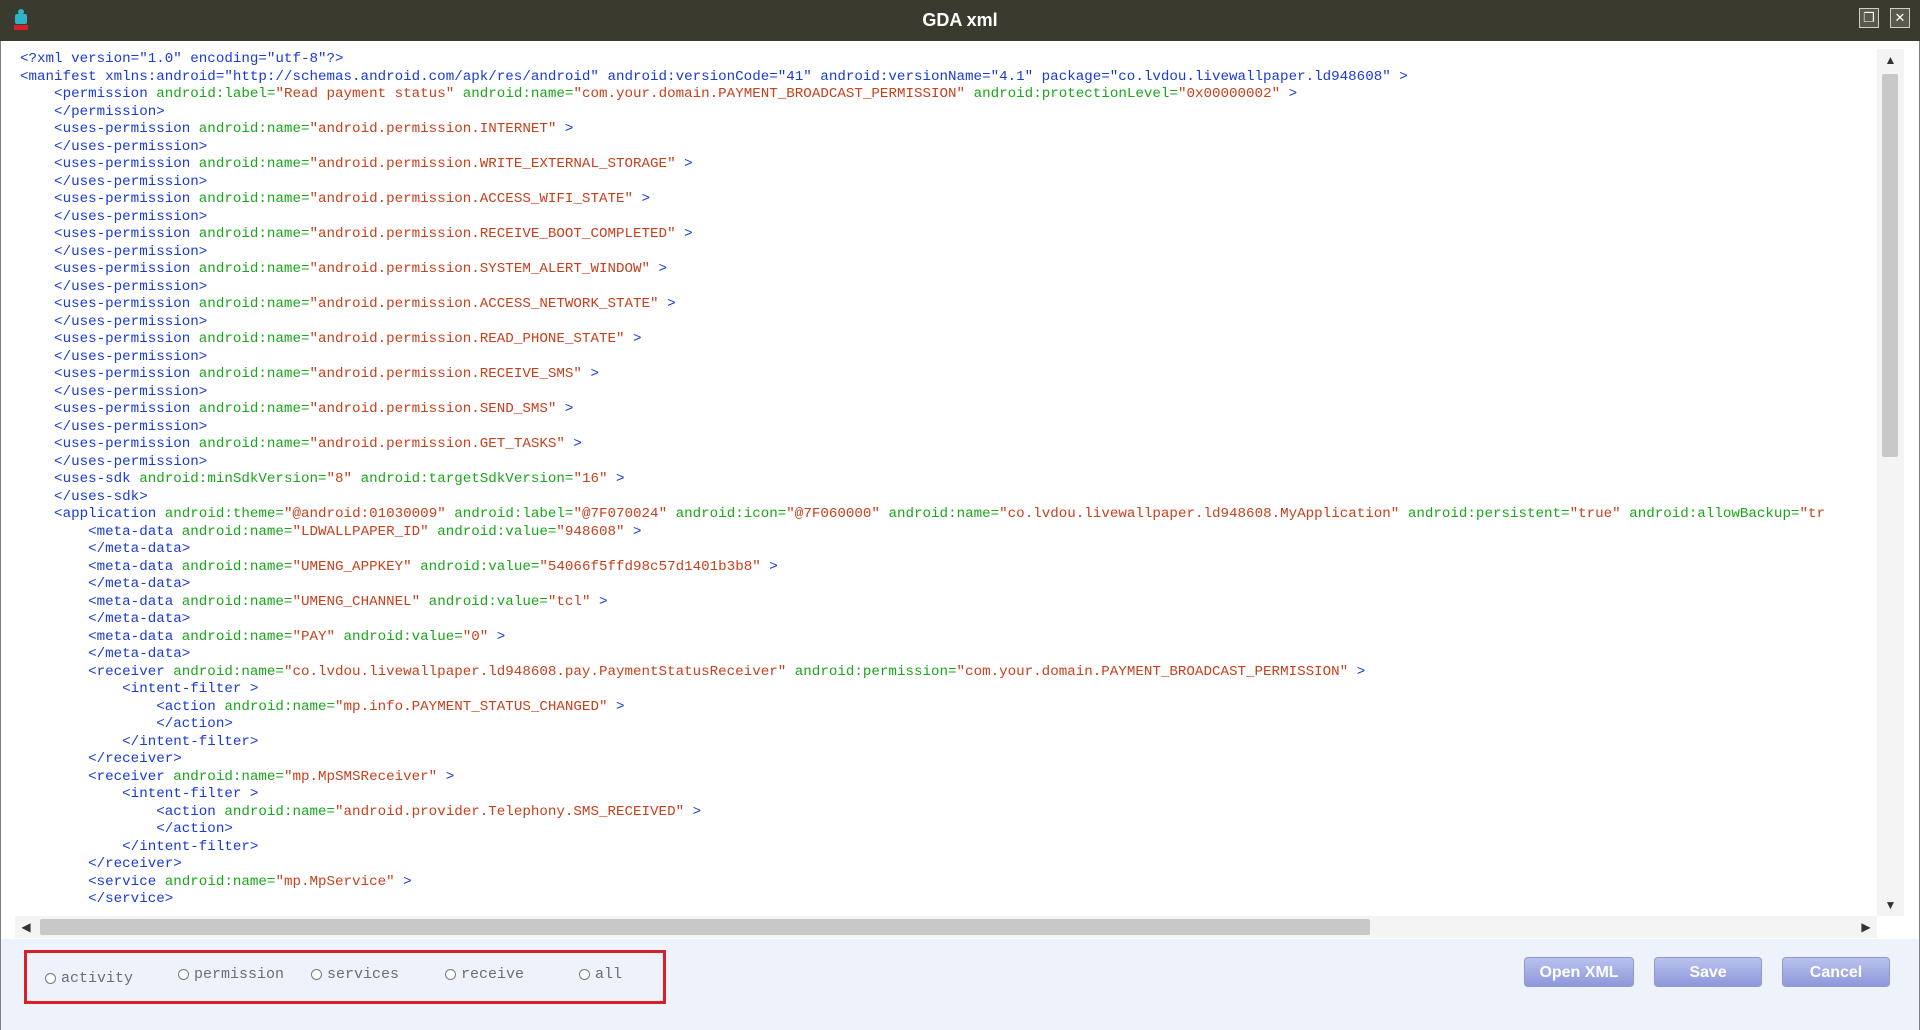 This screenshot has height=1030, width=1920. I want to click on xml-tag: <?xml version="1.0" encoding="utf-8"?>, so click(182, 59).